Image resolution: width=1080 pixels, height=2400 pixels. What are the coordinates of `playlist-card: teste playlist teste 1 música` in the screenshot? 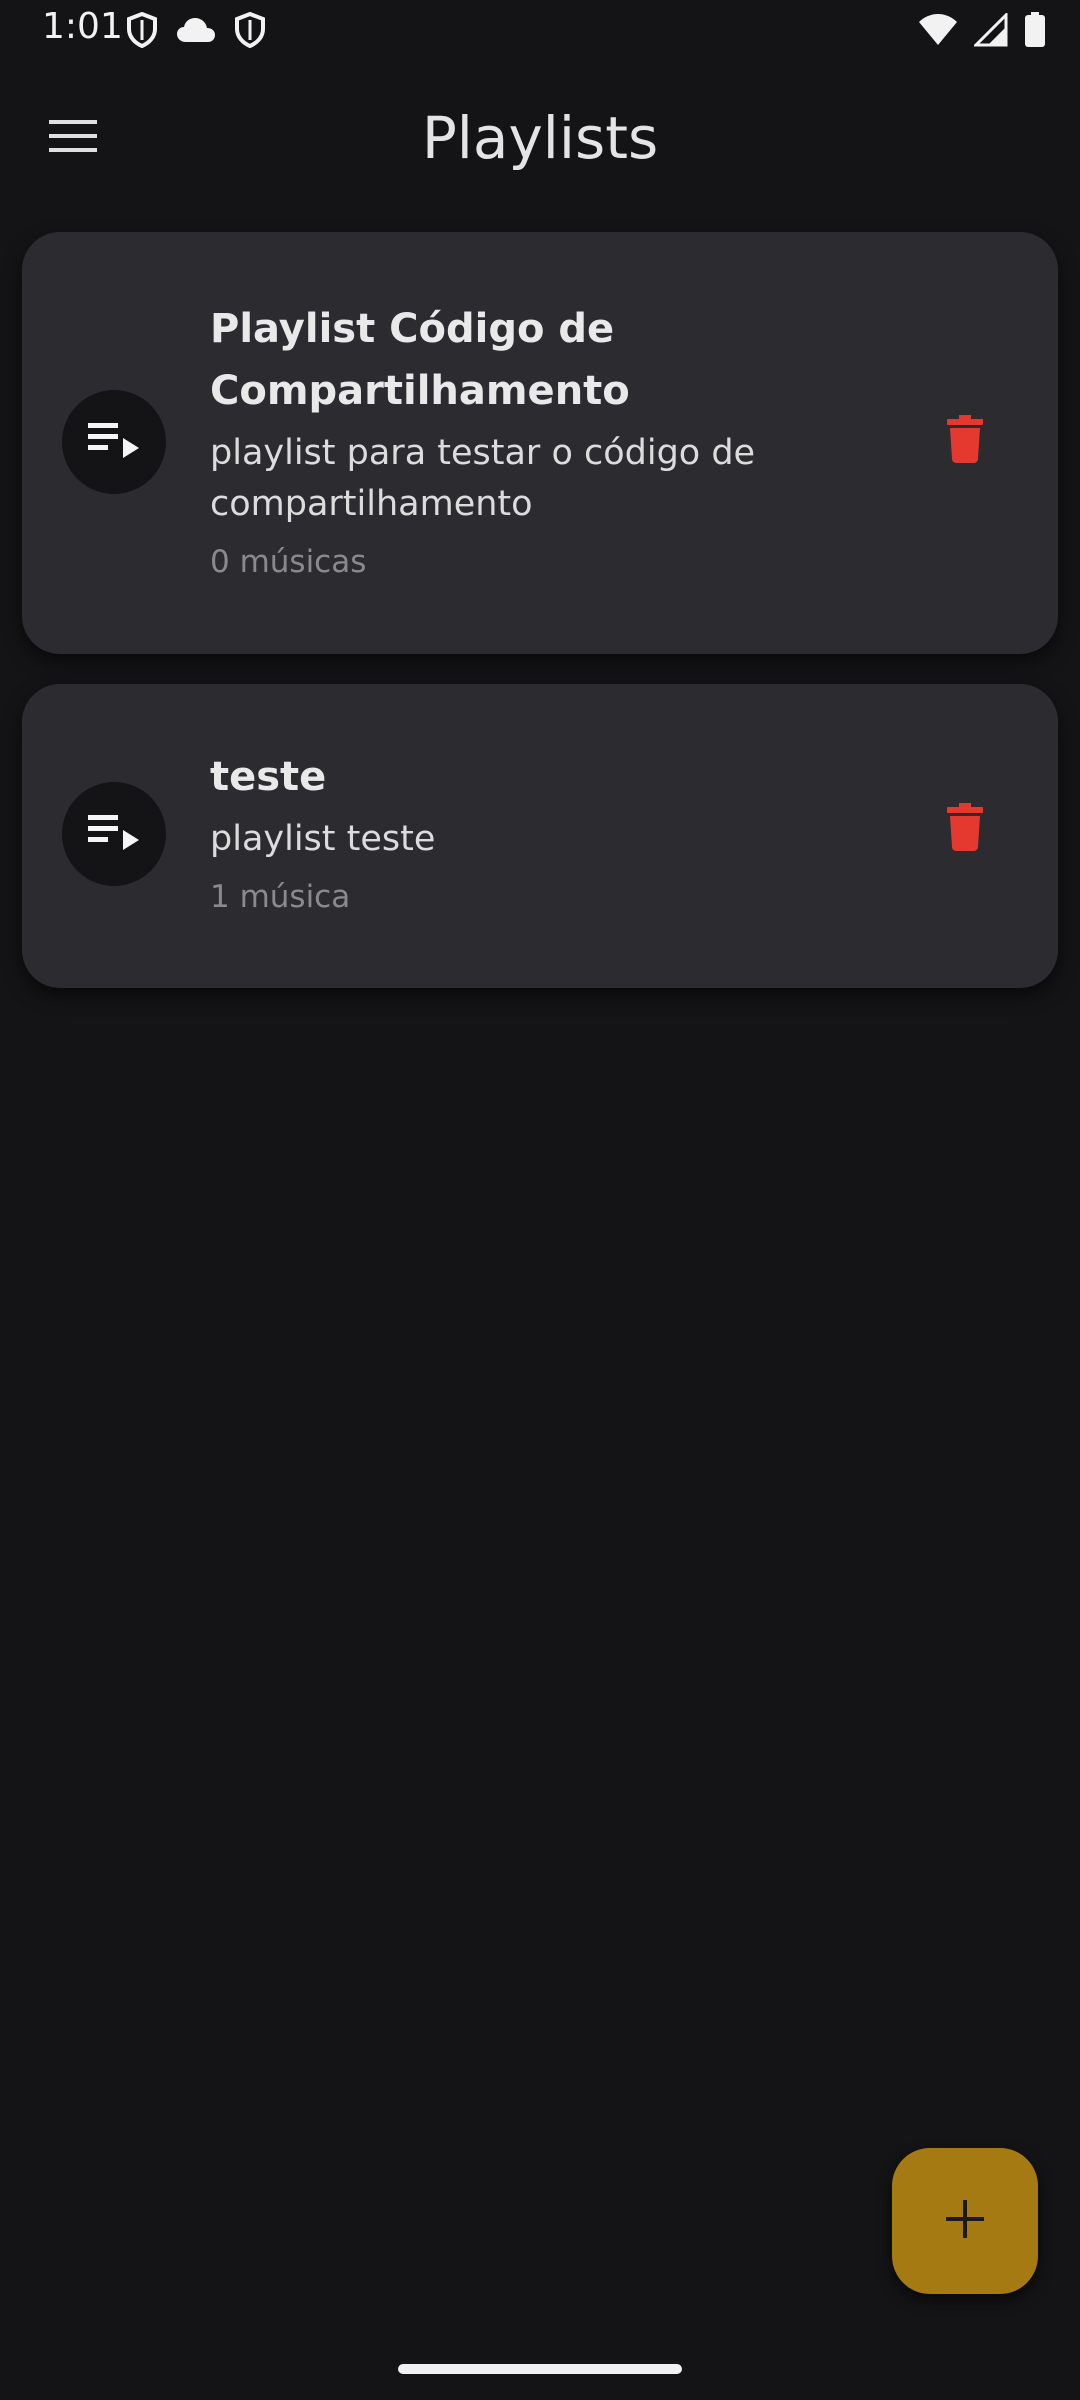 It's located at (540, 836).